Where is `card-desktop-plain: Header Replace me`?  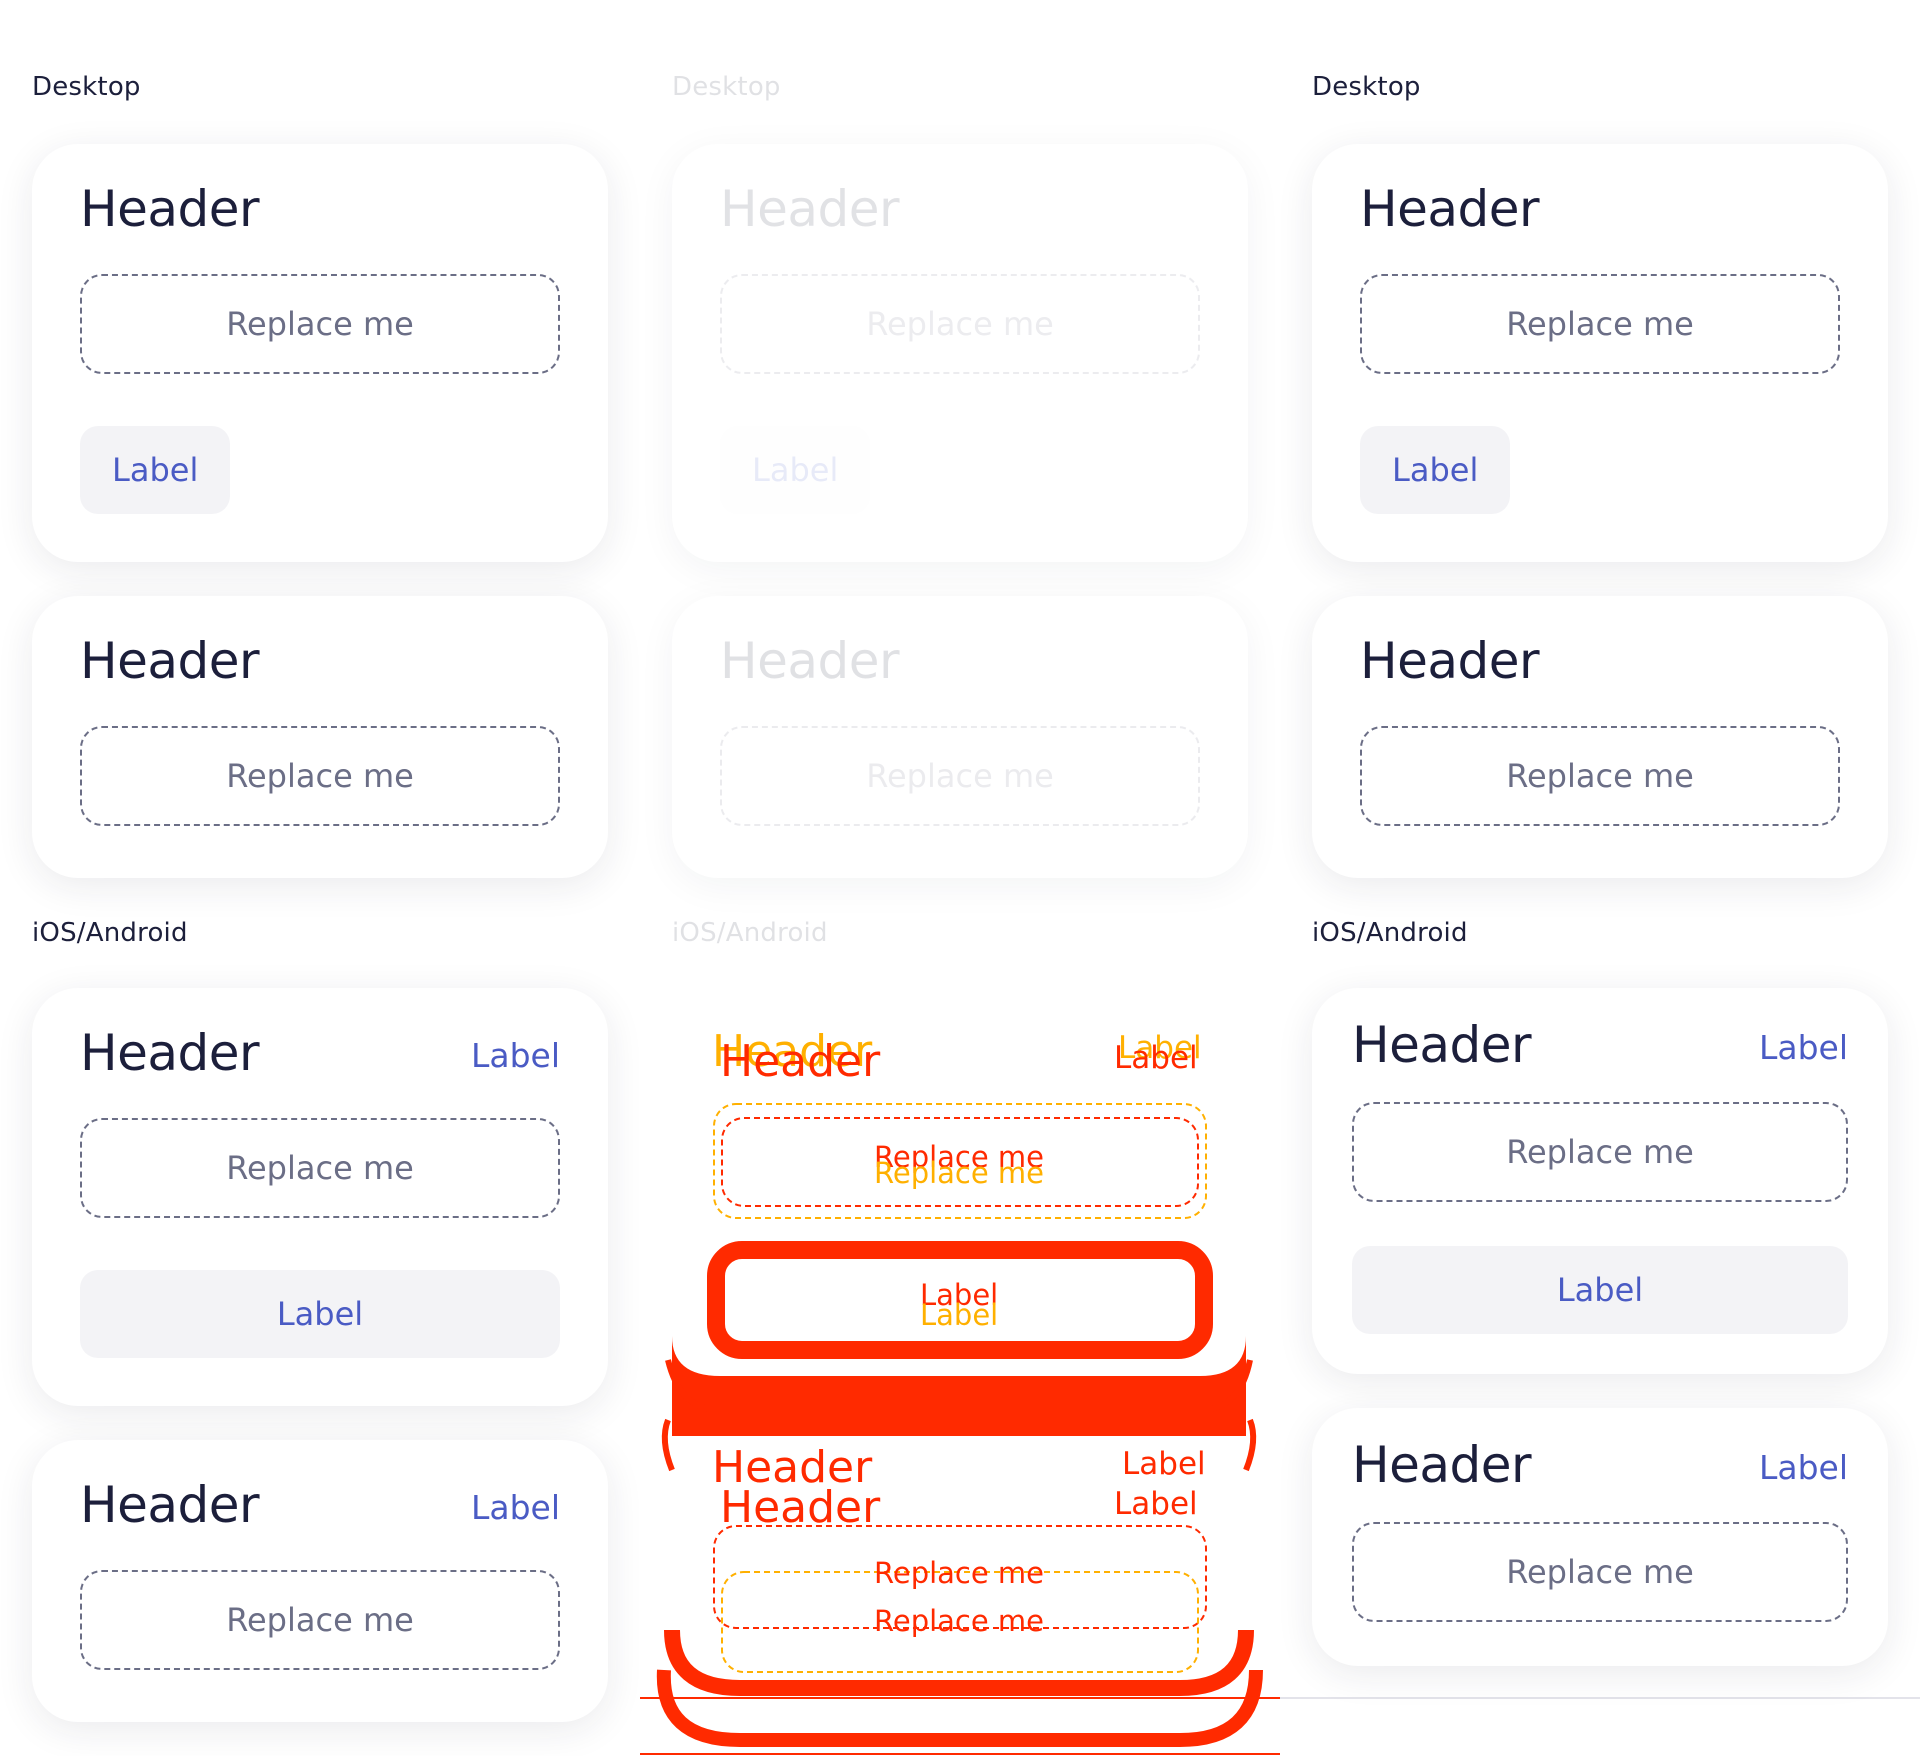
card-desktop-plain: Header Replace me is located at coordinates (1600, 737).